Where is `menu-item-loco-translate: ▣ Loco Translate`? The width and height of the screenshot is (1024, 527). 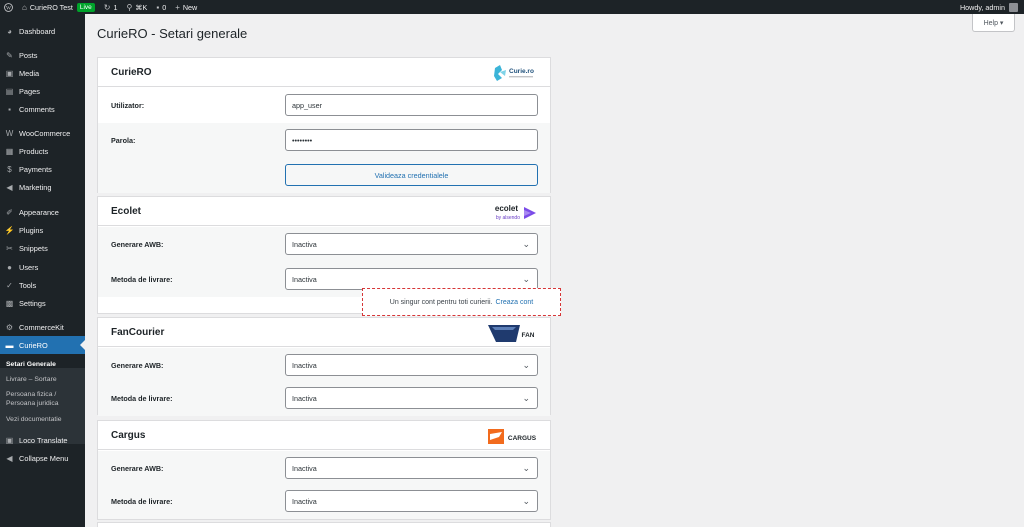 menu-item-loco-translate: ▣ Loco Translate is located at coordinates (42, 440).